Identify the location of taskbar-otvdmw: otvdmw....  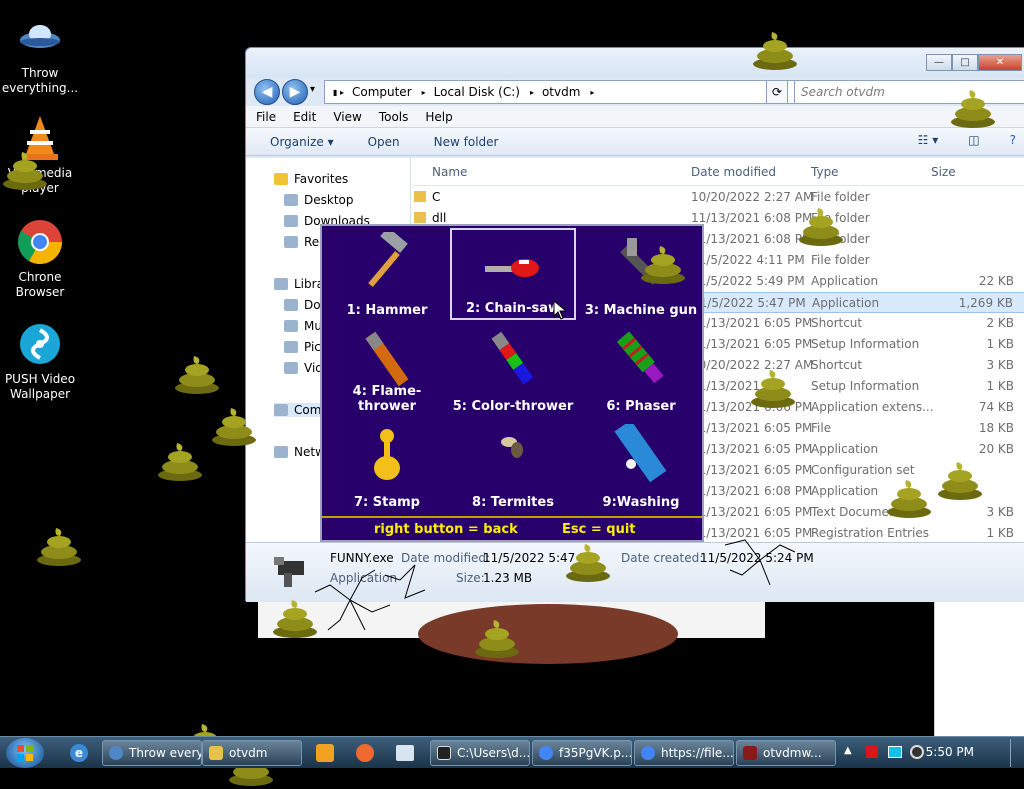
(786, 753).